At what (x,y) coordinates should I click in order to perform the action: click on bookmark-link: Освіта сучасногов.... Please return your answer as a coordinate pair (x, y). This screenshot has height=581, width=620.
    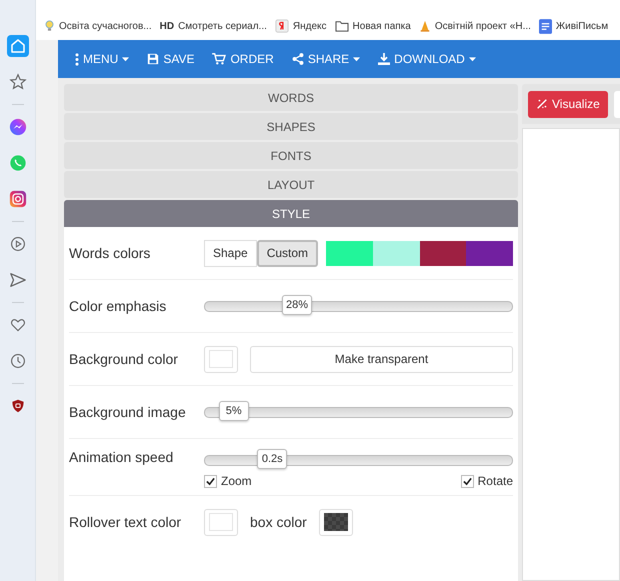
    Looking at the image, I should click on (105, 26).